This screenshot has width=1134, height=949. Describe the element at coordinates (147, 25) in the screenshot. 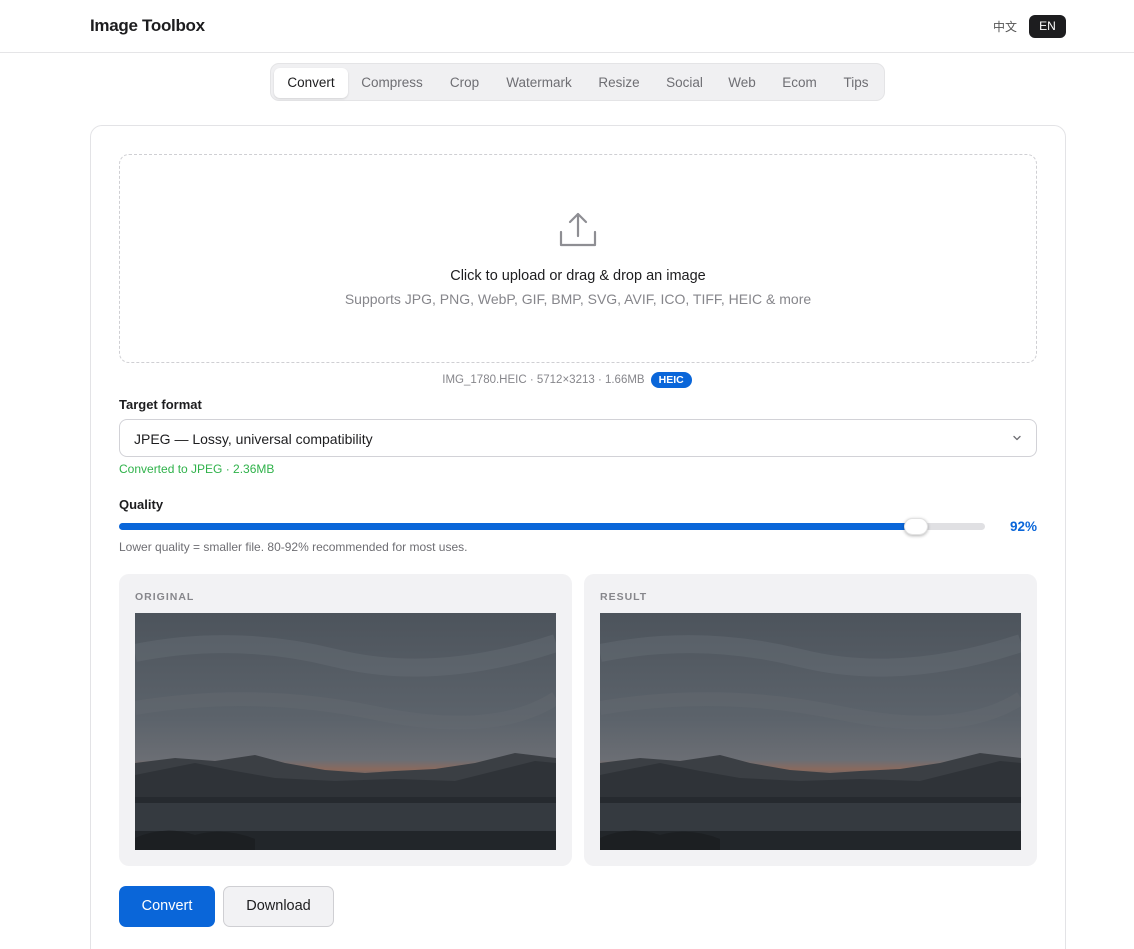

I see `app-title: Image Toolbox` at that location.